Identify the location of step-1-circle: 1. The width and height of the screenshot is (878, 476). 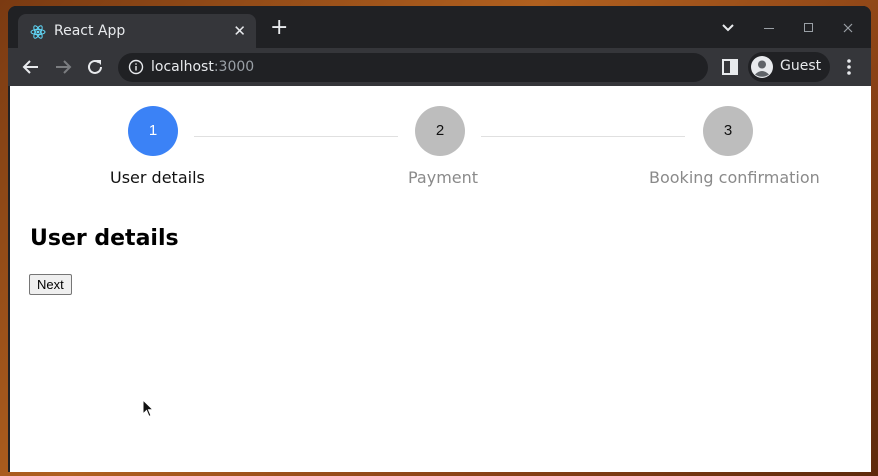
(153, 131).